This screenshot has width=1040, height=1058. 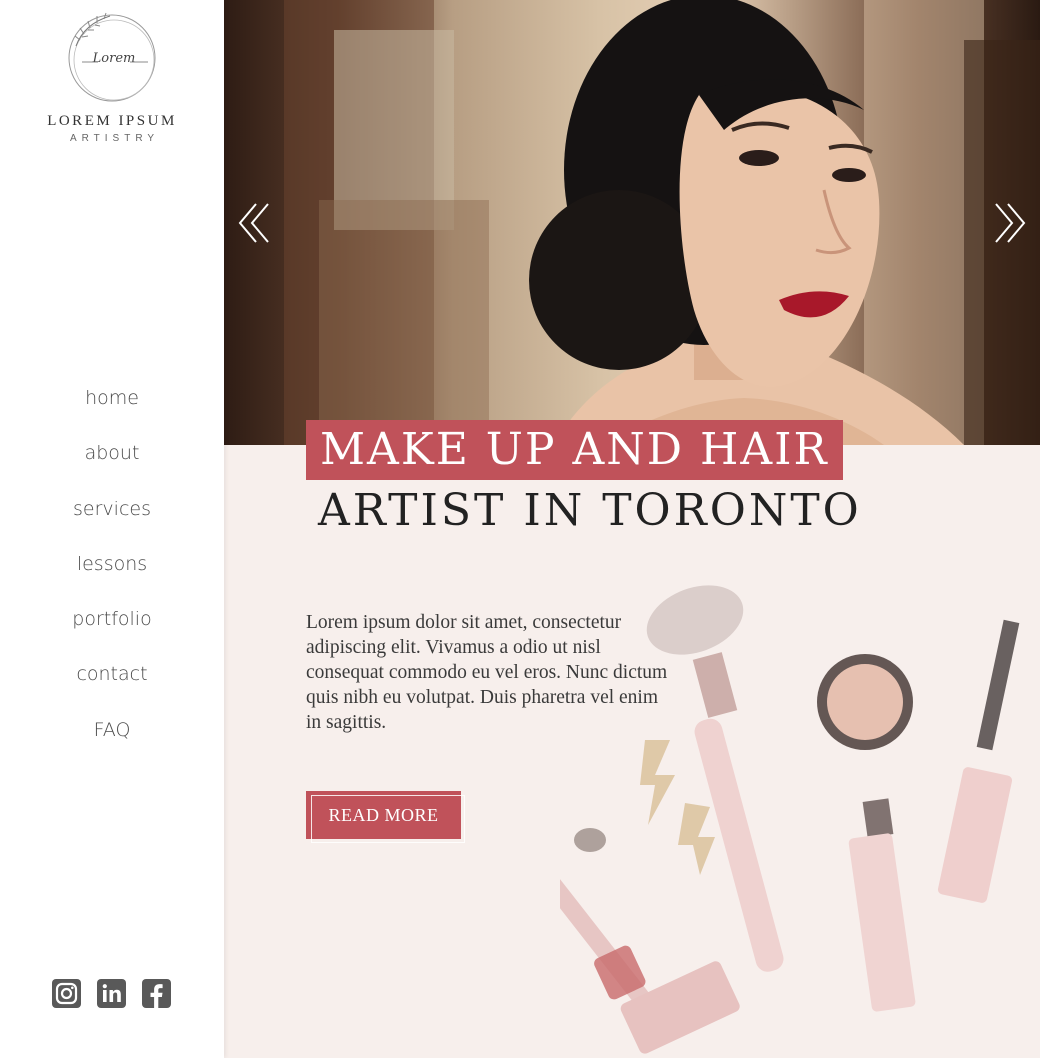 What do you see at coordinates (112, 743) in the screenshot?
I see `nav-item-faq: FAQ` at bounding box center [112, 743].